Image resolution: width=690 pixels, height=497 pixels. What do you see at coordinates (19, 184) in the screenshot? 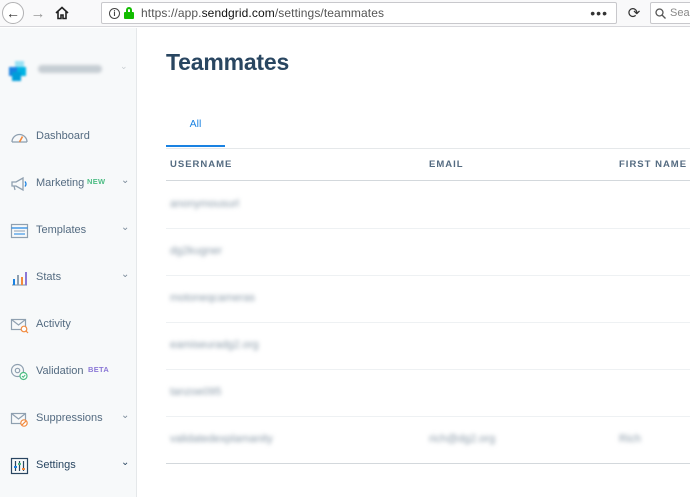
I see `megaphone-icon` at bounding box center [19, 184].